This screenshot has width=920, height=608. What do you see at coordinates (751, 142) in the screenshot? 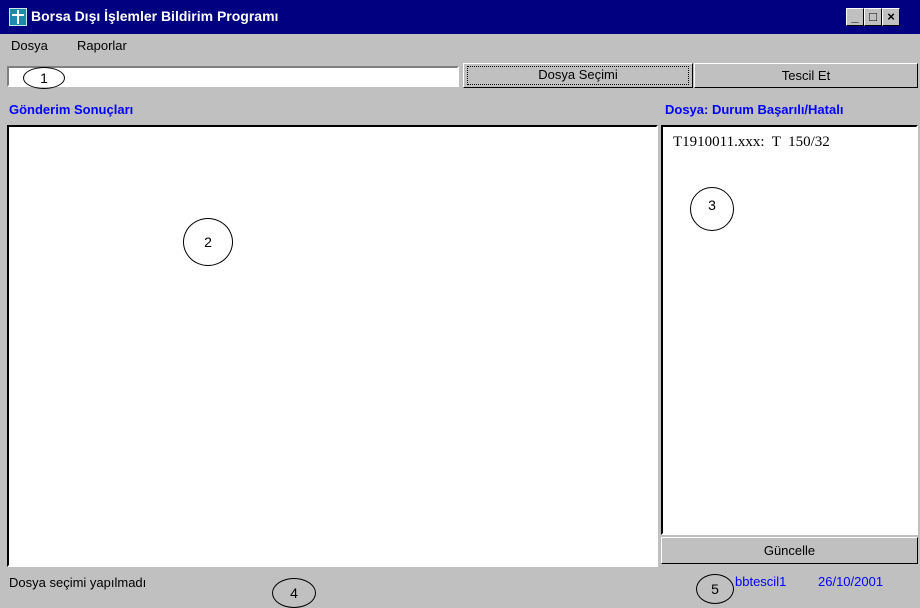
I see `list-item: T1910011.xxx: T 150/32` at bounding box center [751, 142].